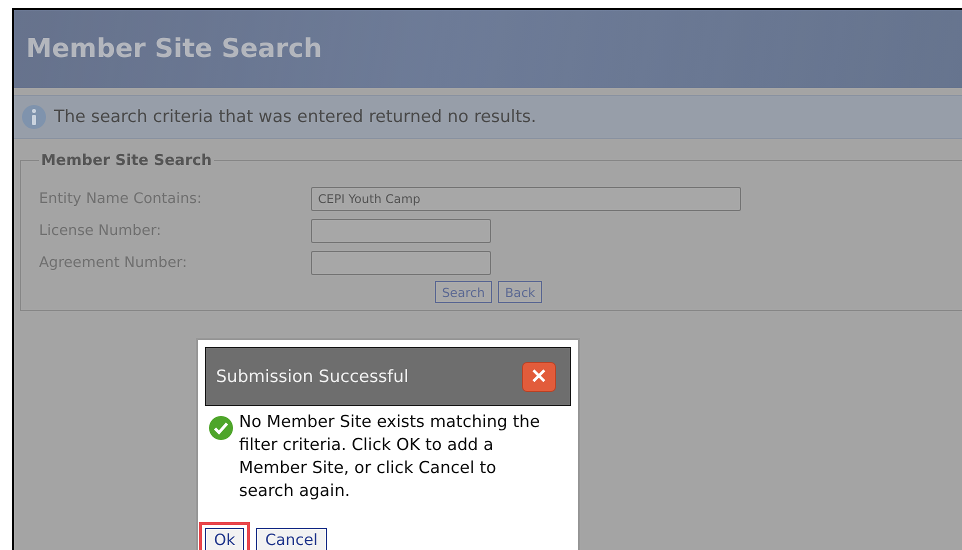 The height and width of the screenshot is (550, 962). I want to click on info-message: The search criteria that was entered returned no results., so click(295, 117).